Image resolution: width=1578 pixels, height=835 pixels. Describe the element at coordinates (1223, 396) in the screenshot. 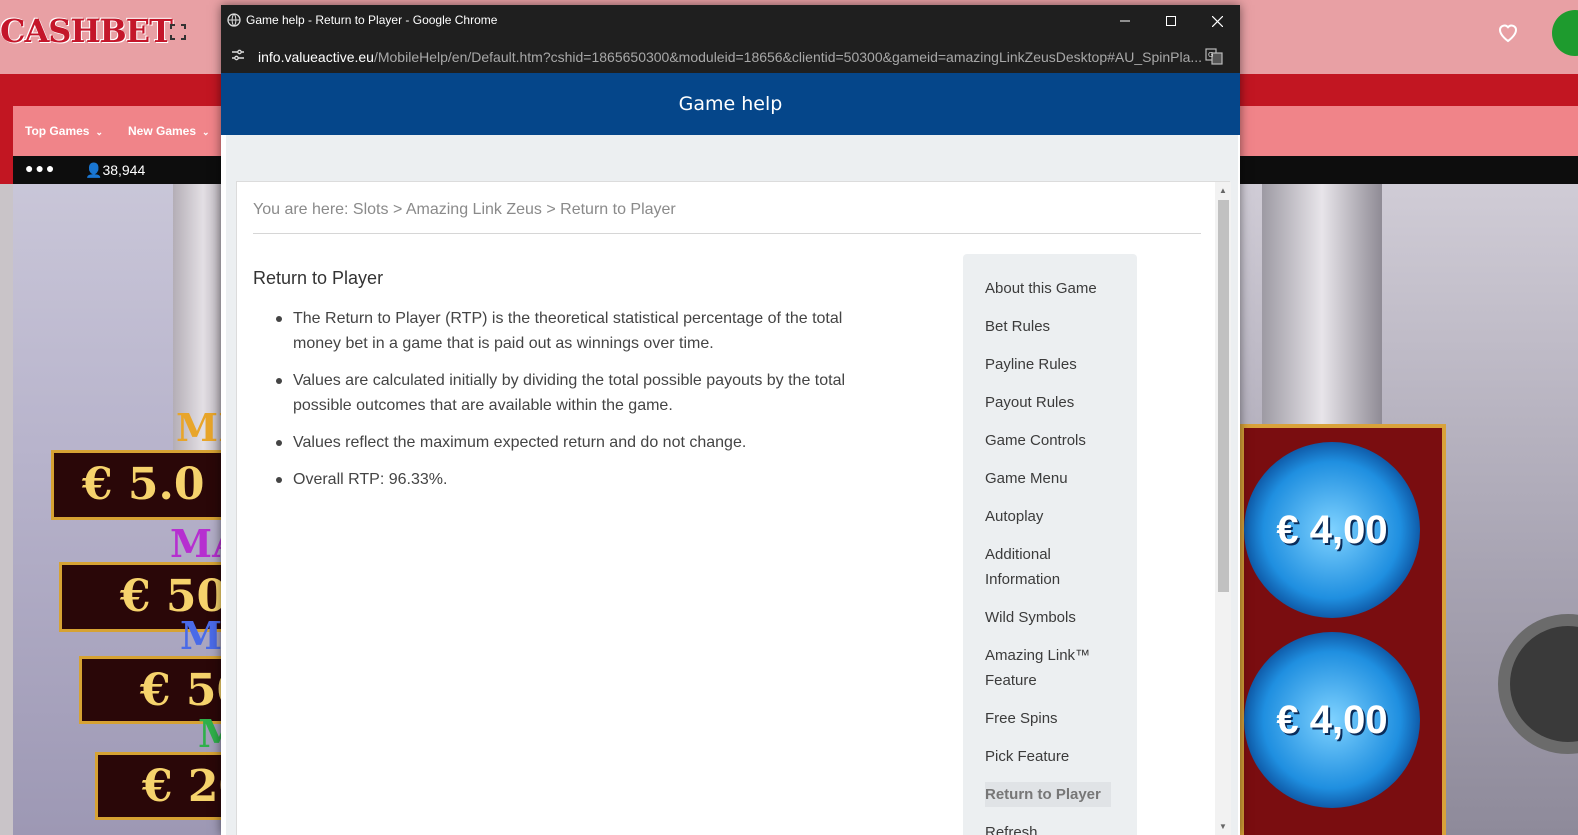

I see `scrollbar-thumb` at that location.